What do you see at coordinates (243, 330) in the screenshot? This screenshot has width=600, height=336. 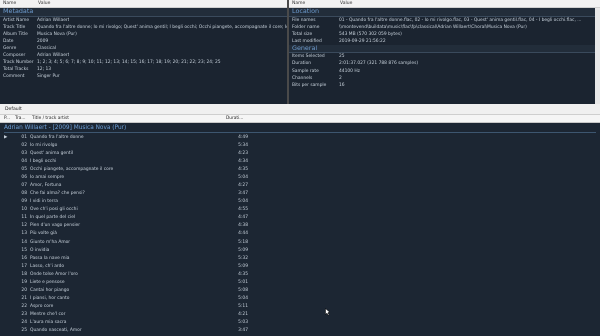 I see `track-duration: 3:47` at bounding box center [243, 330].